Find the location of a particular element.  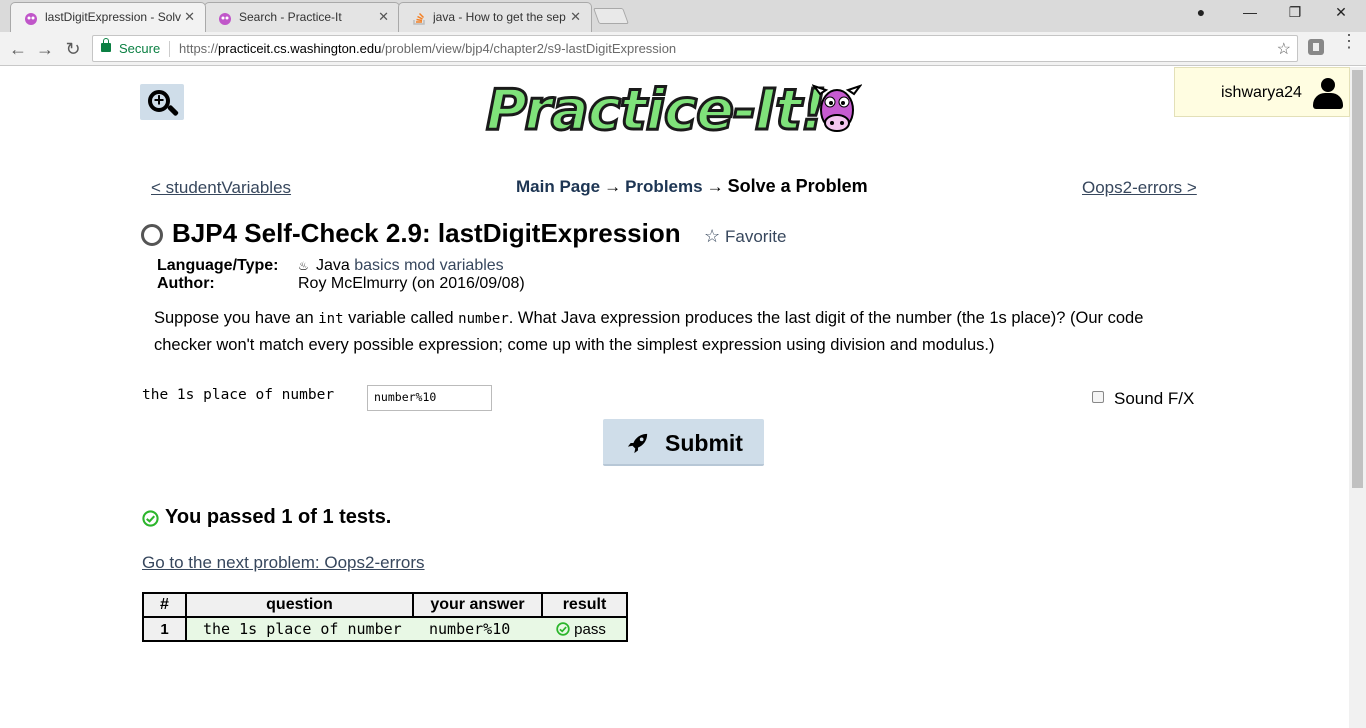

author-value: Roy McElmurry (on 2016/09/08) is located at coordinates (411, 283).